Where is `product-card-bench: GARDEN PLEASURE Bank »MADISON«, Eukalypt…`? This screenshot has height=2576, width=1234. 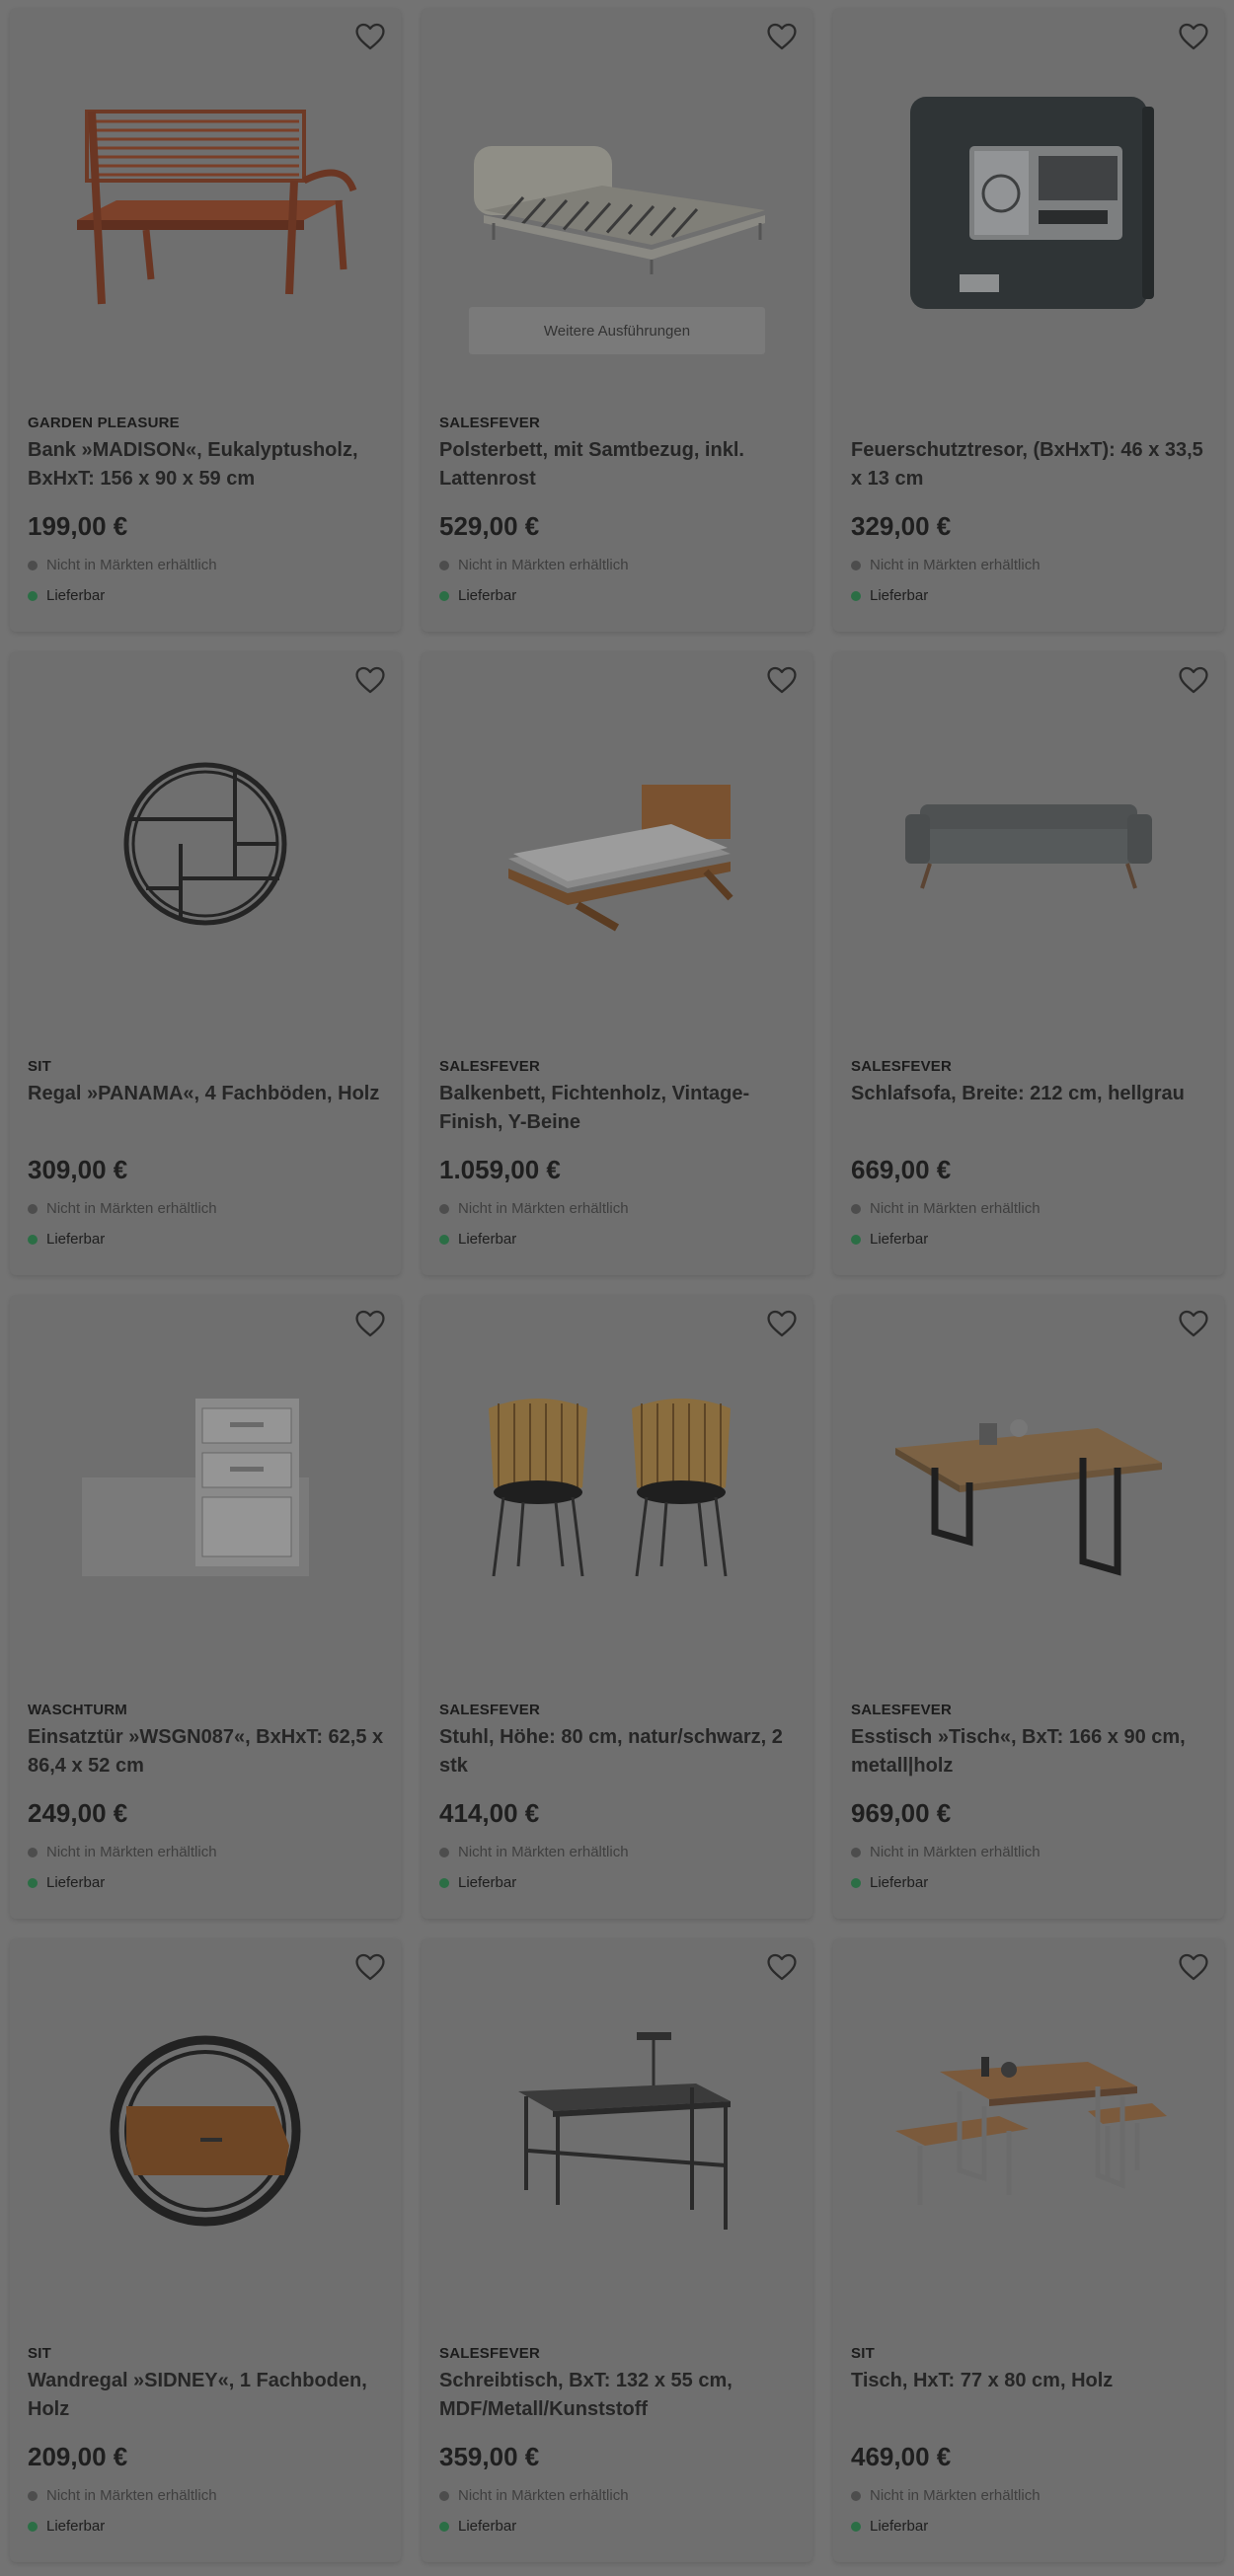 product-card-bench: GARDEN PLEASURE Bank »MADISON«, Eukalypt… is located at coordinates (205, 320).